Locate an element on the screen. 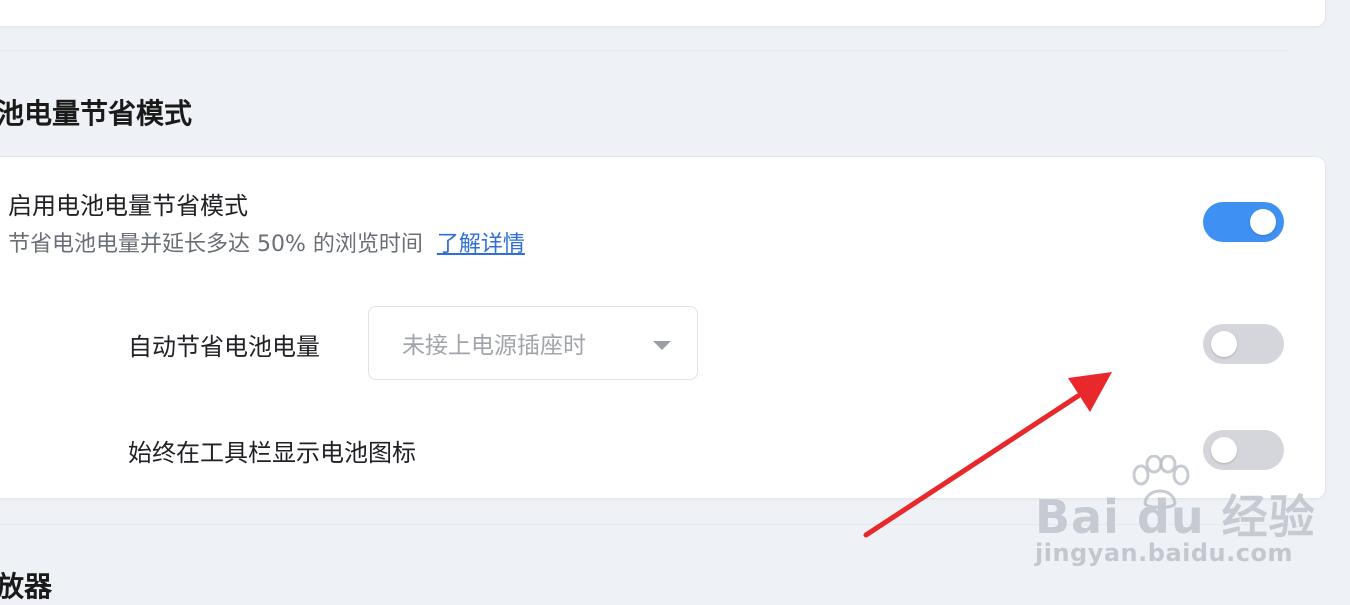 The image size is (1350, 605). dropdown-selected-value: 未接上电源插座时 is located at coordinates (494, 346).